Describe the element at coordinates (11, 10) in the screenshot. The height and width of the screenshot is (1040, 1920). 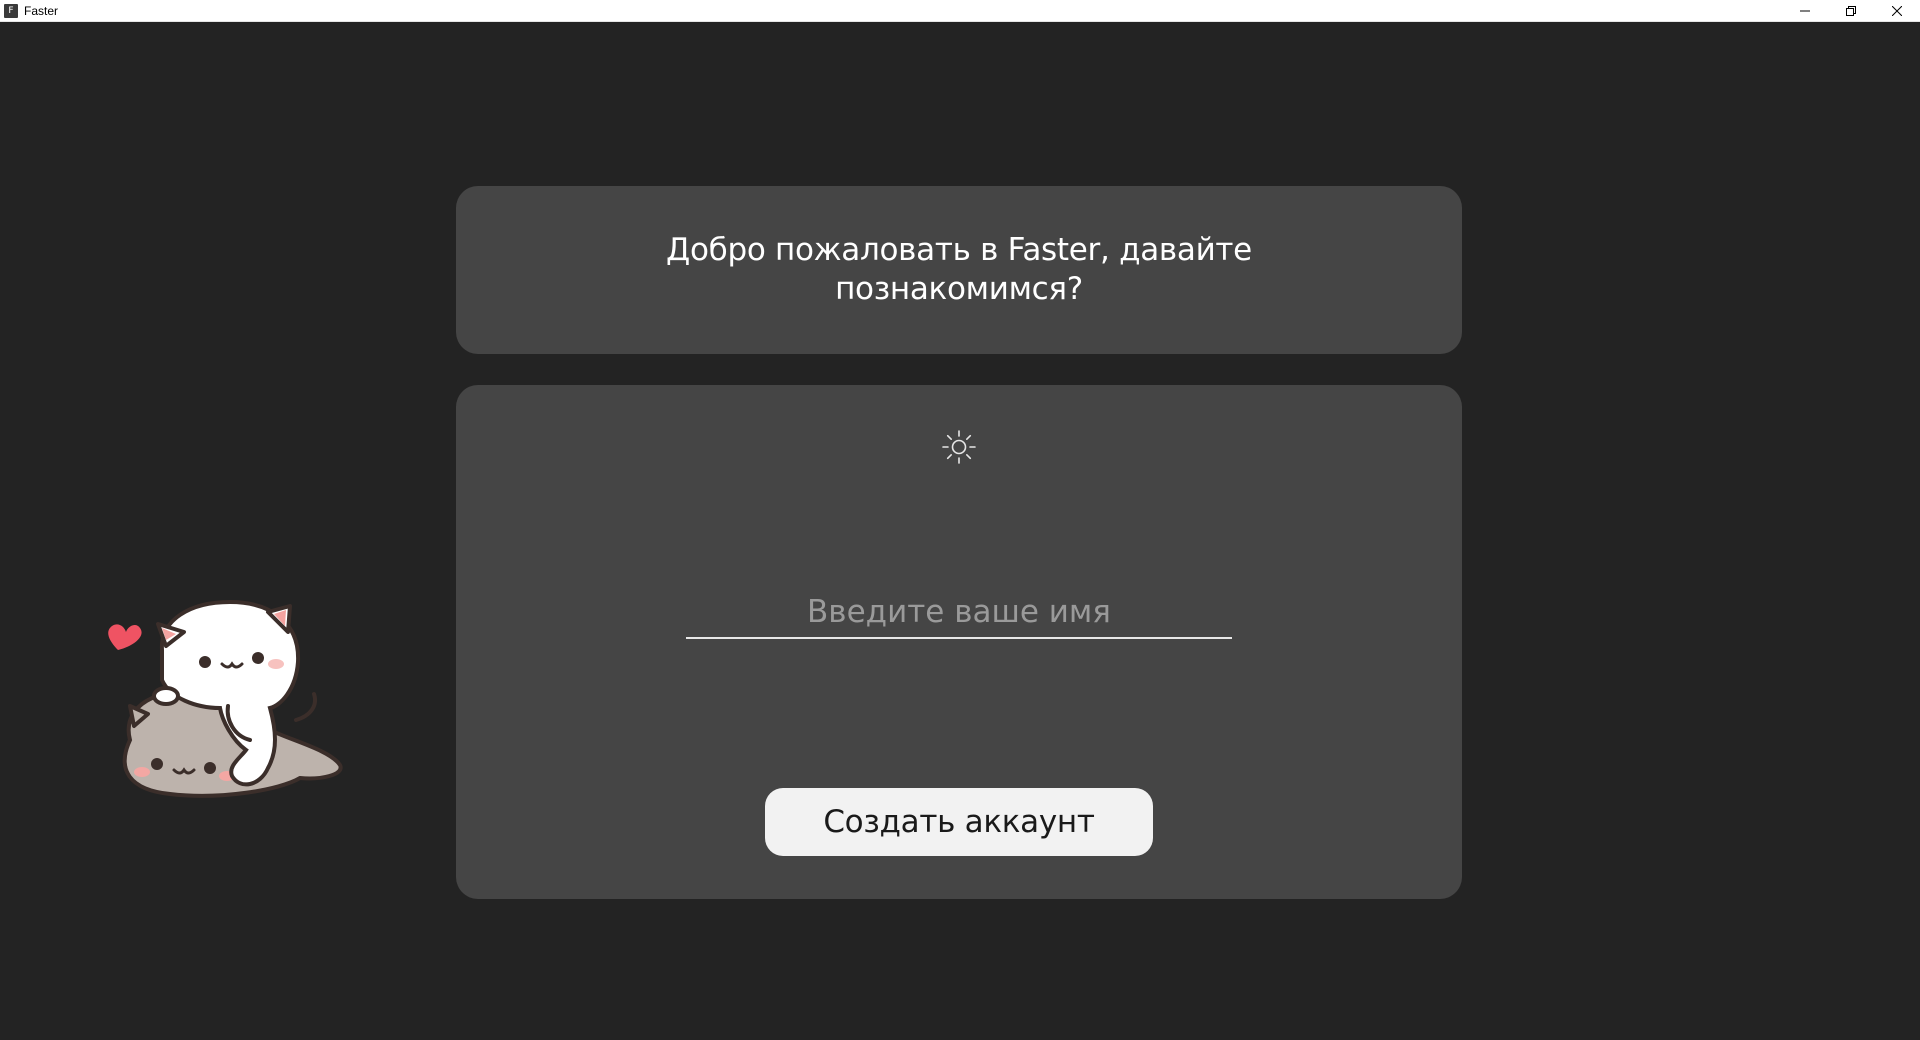
I see `app-icon: F` at that location.